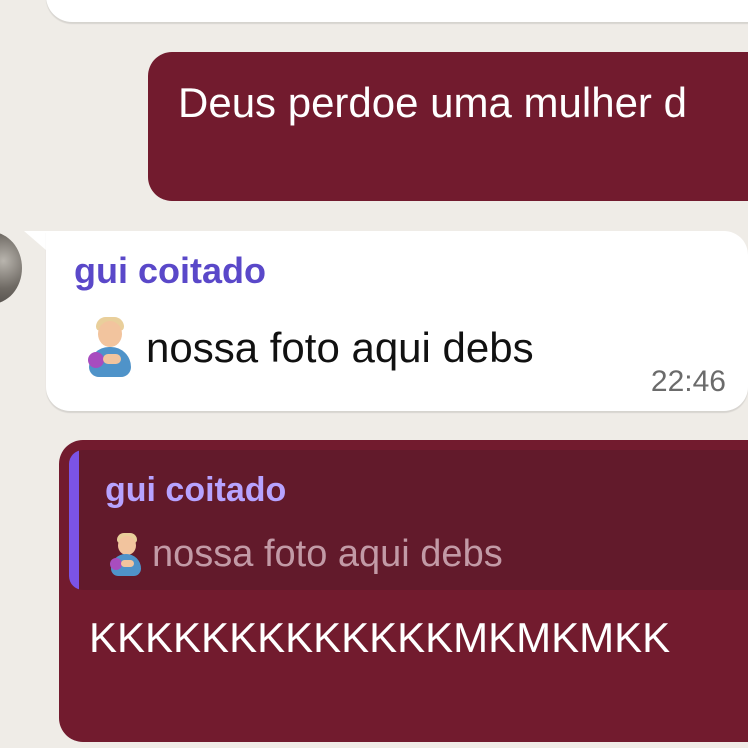  Describe the element at coordinates (170, 271) in the screenshot. I see `sender-name: gui coitado` at that location.